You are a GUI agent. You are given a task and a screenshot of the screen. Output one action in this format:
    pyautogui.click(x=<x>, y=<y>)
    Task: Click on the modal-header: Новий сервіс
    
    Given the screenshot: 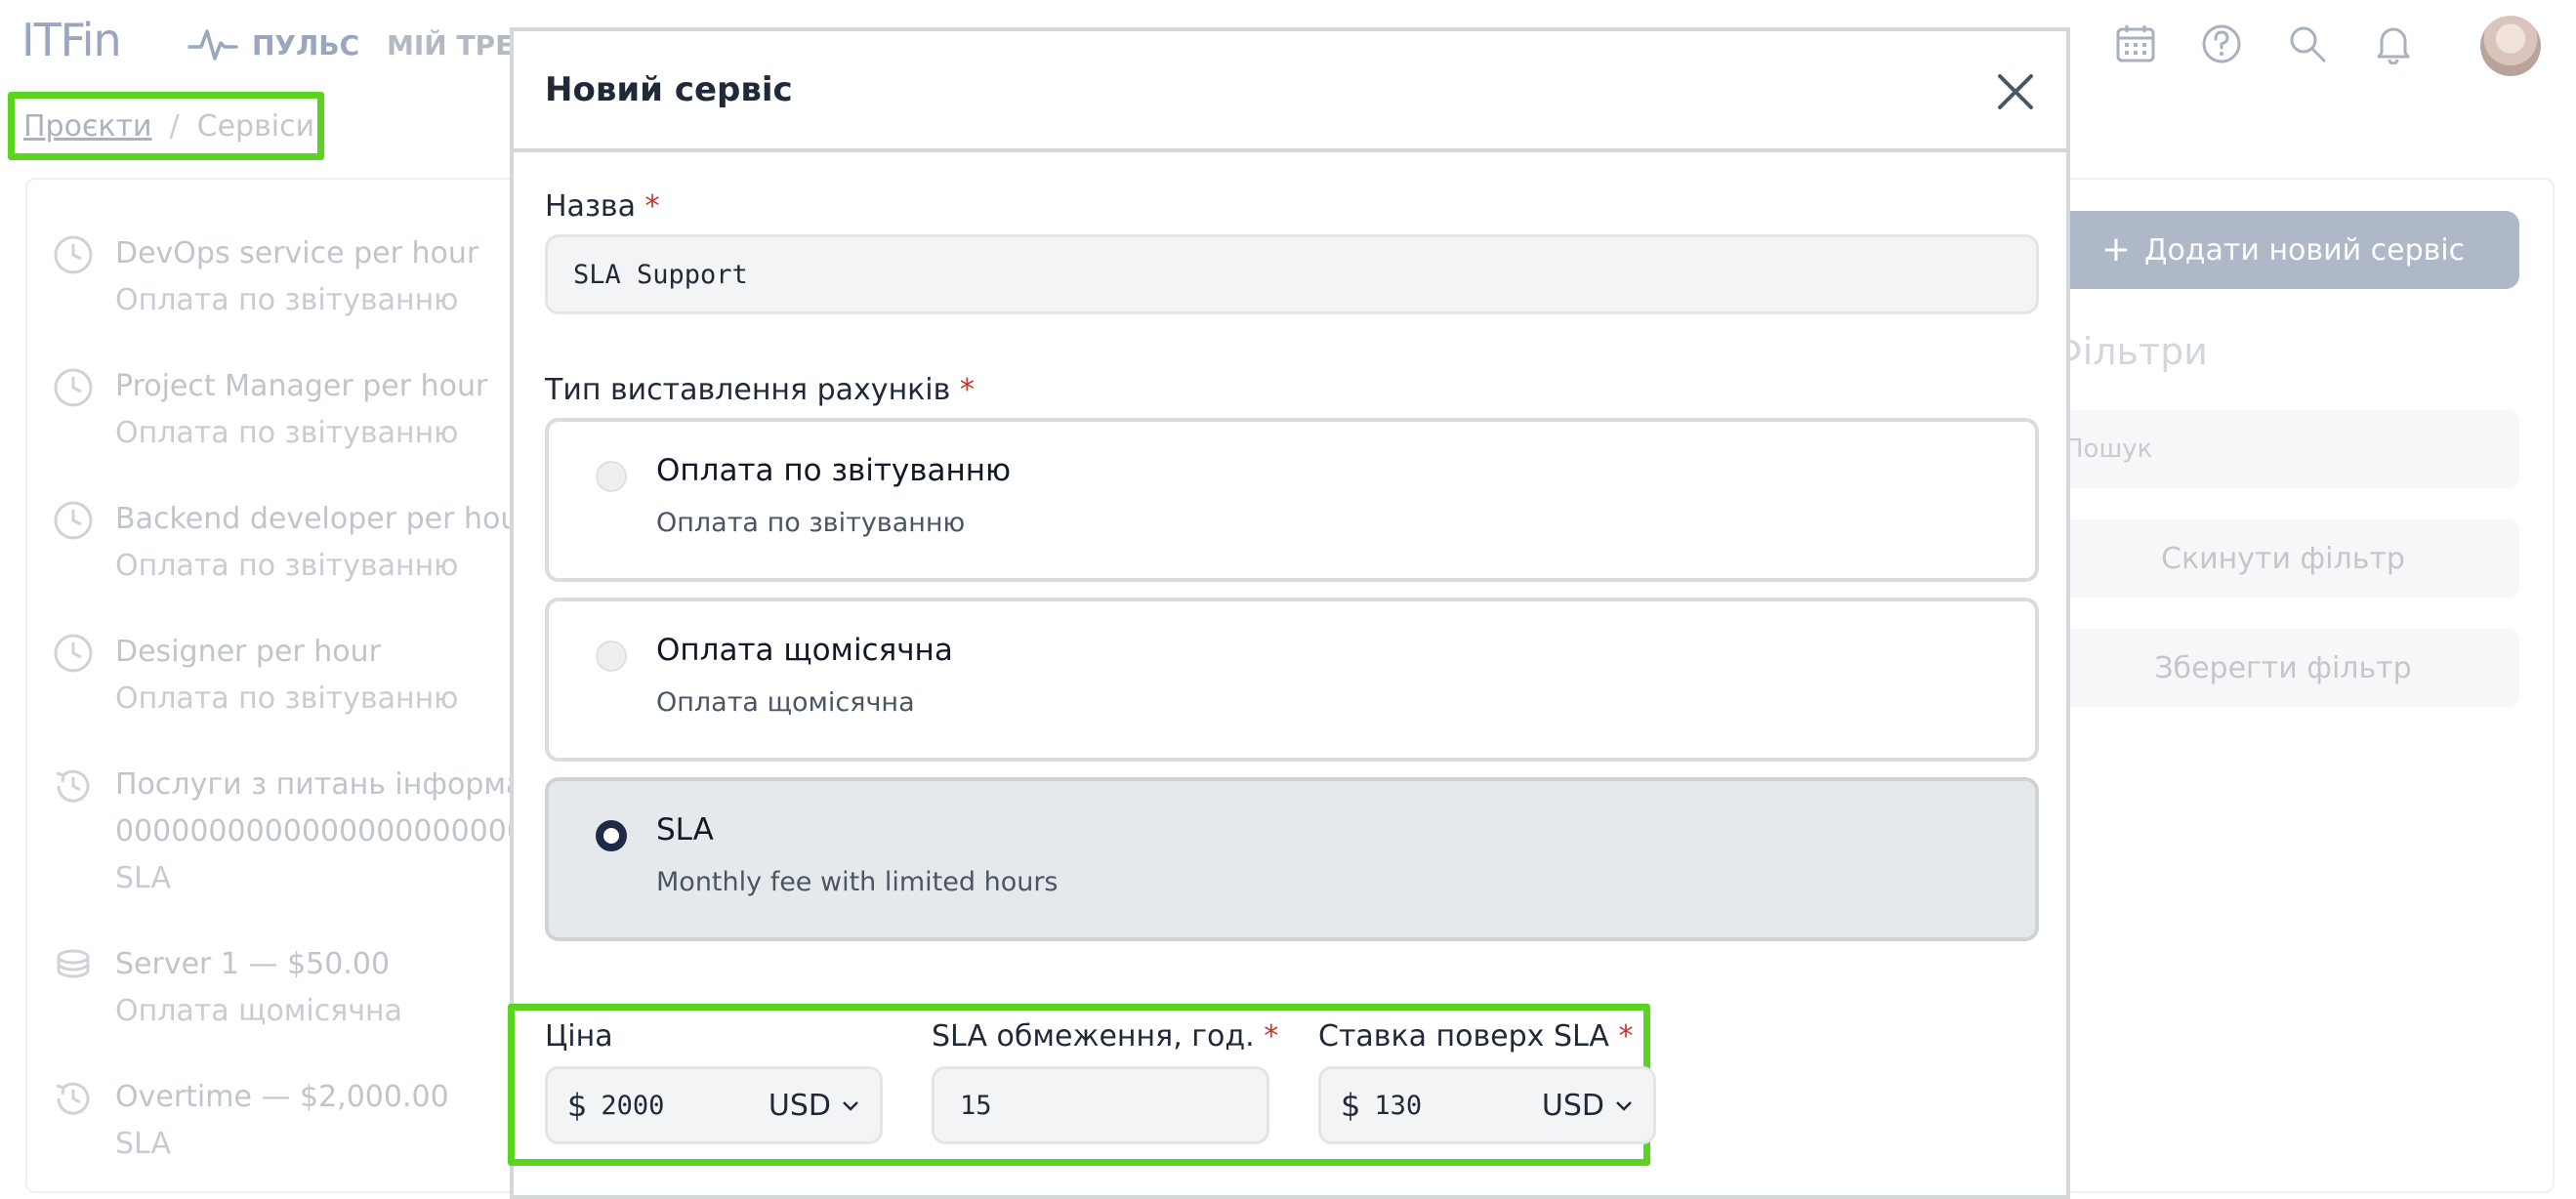 What is the action you would take?
    pyautogui.click(x=1290, y=91)
    